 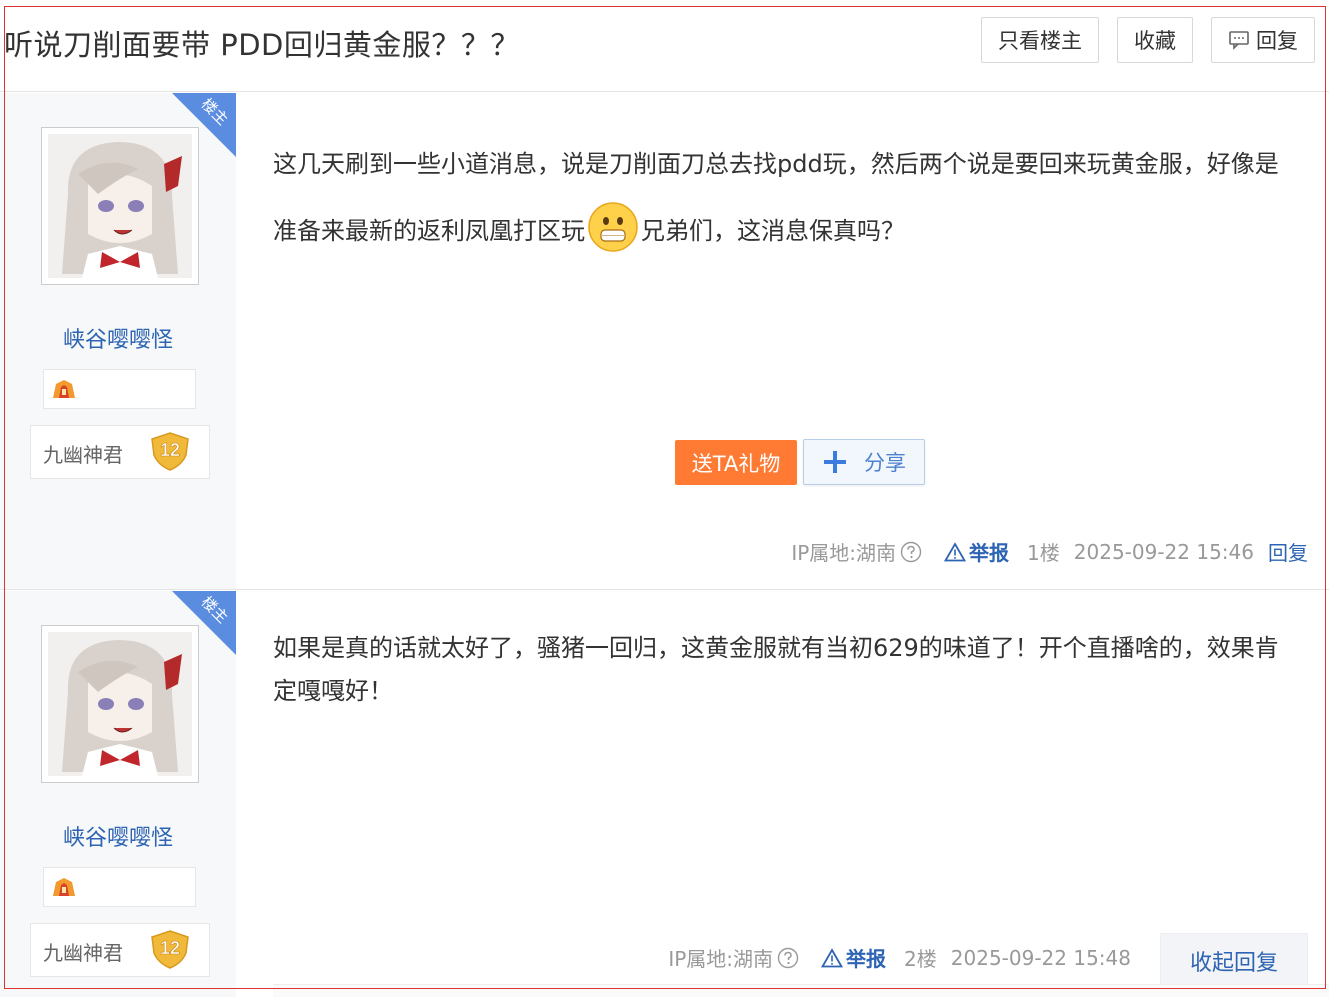 I want to click on post-time: 2025-09-22 15:46, so click(x=1163, y=551).